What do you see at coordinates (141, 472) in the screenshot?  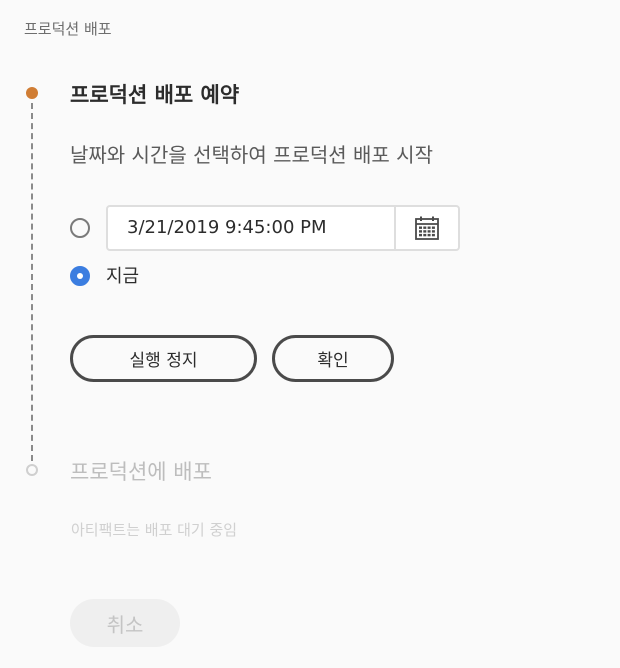 I see `step2-title: 프로덕션에 배포` at bounding box center [141, 472].